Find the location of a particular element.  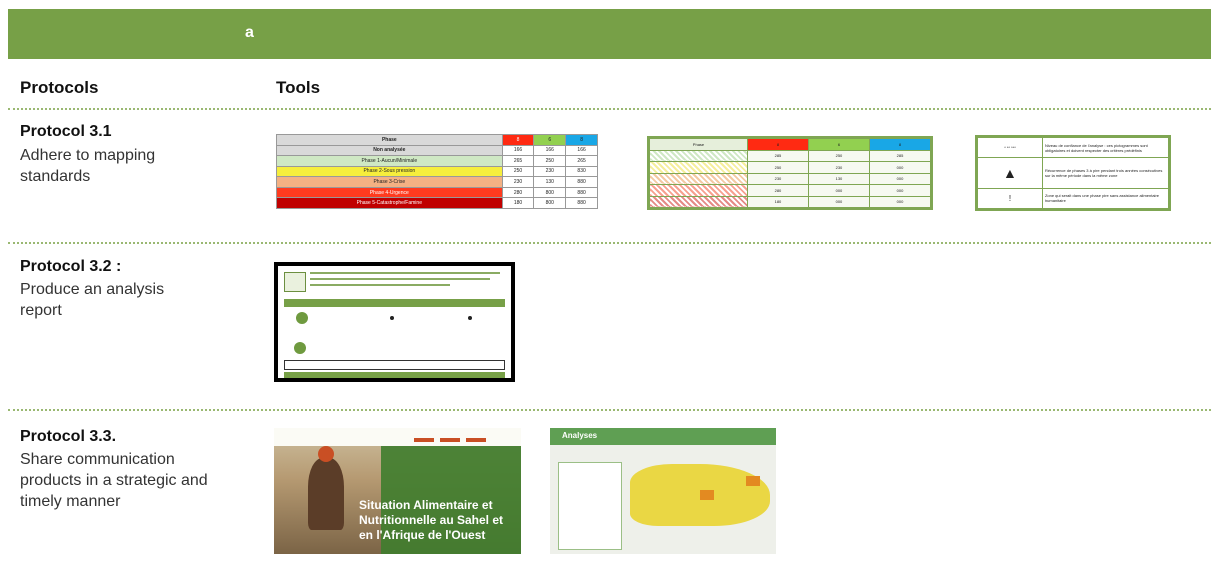

header-band: a is located at coordinates (609, 34).